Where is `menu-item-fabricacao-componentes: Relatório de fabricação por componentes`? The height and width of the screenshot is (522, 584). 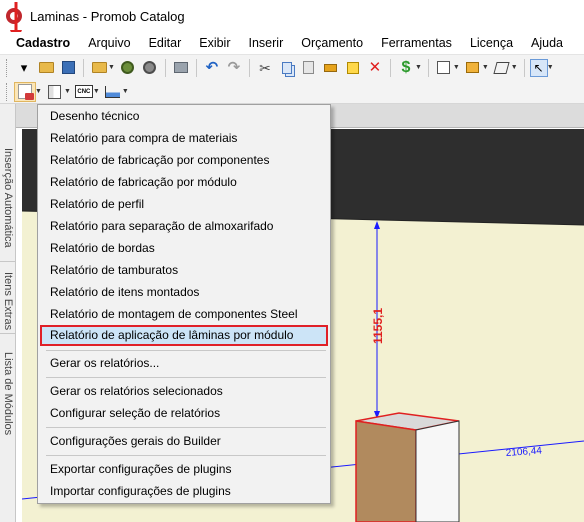
menu-item-fabricacao-componentes: Relatório de fabricação por componentes is located at coordinates (184, 160).